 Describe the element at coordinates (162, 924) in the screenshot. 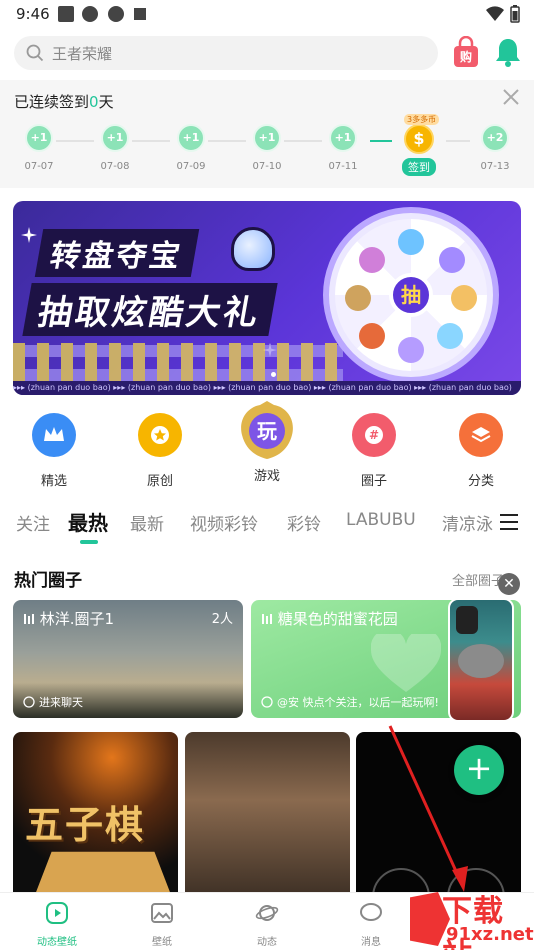

I see `nav-wallpaper: 壁纸` at that location.